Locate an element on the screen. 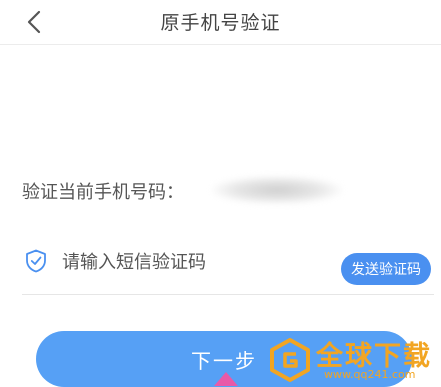 The height and width of the screenshot is (387, 441). phone-number-masked is located at coordinates (277, 190).